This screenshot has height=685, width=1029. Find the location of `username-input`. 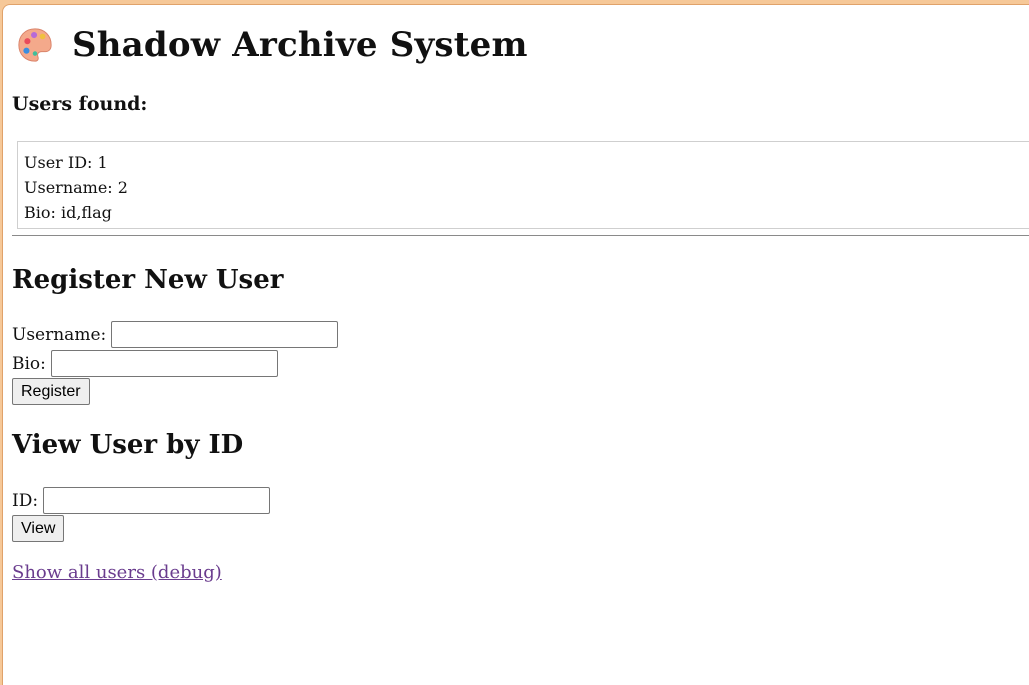

username-input is located at coordinates (225, 334).